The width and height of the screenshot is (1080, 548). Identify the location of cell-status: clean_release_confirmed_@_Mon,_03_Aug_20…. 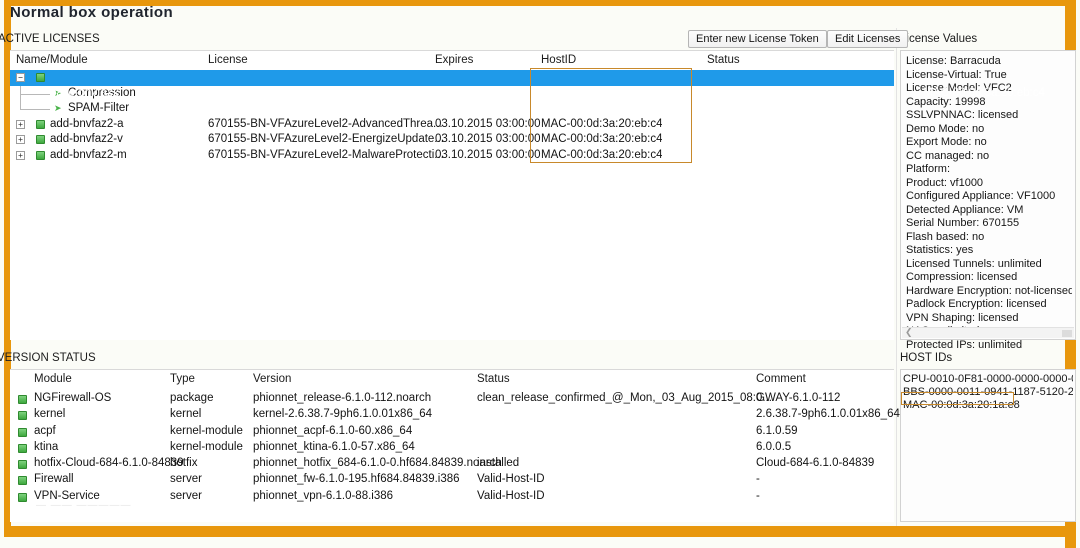
(624, 398).